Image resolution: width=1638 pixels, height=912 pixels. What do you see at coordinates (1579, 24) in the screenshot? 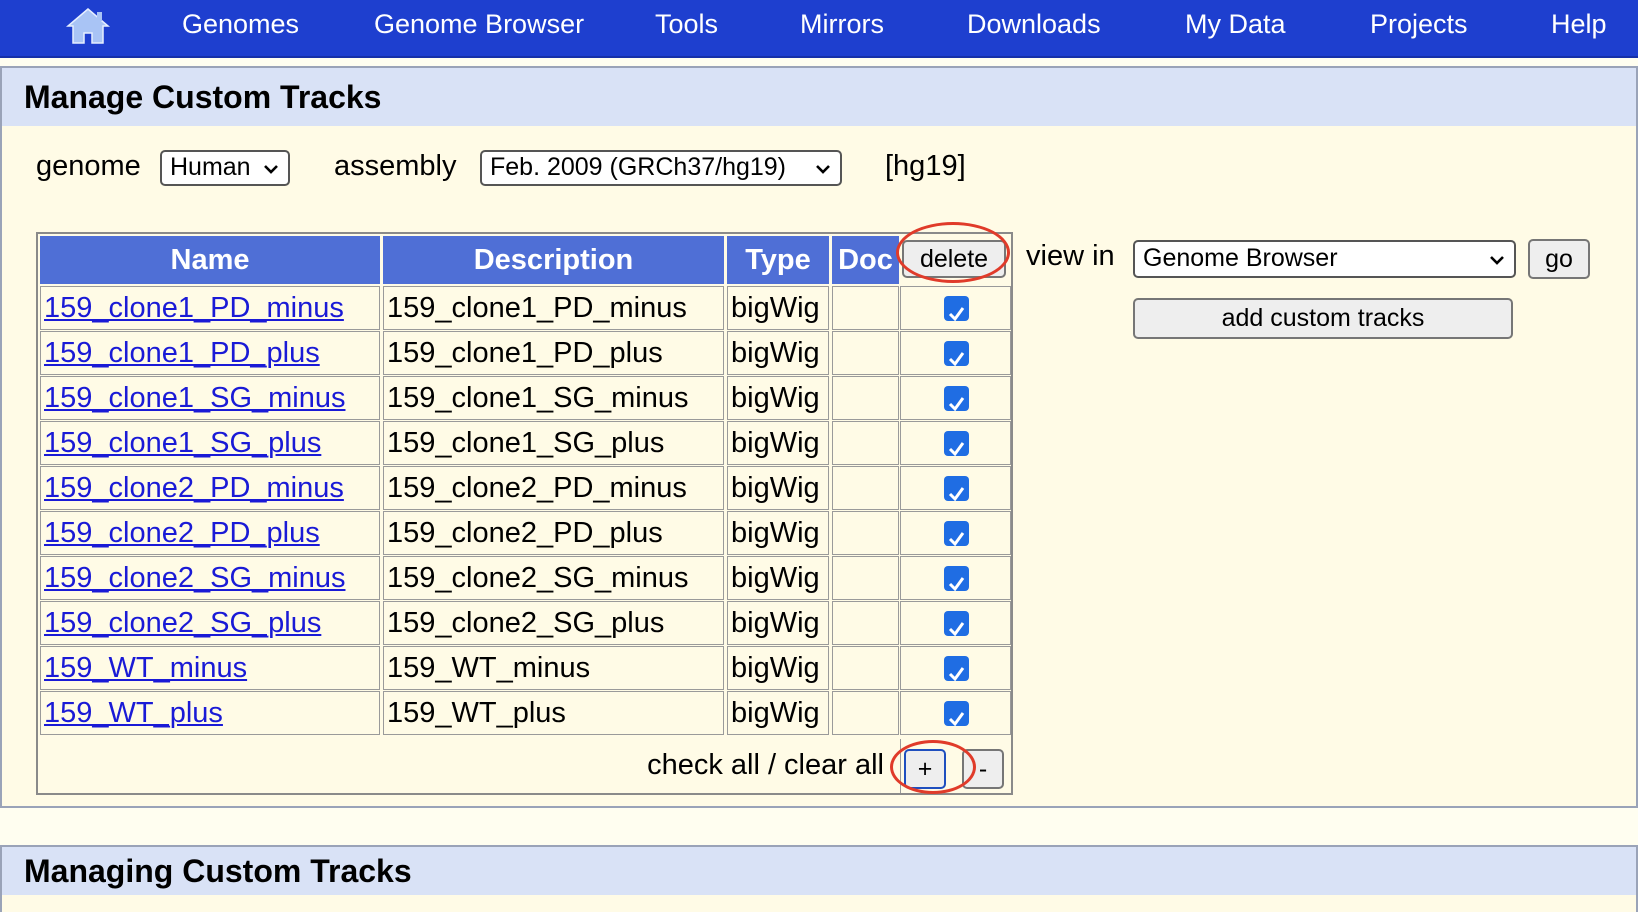
I see `nav-help: Help` at bounding box center [1579, 24].